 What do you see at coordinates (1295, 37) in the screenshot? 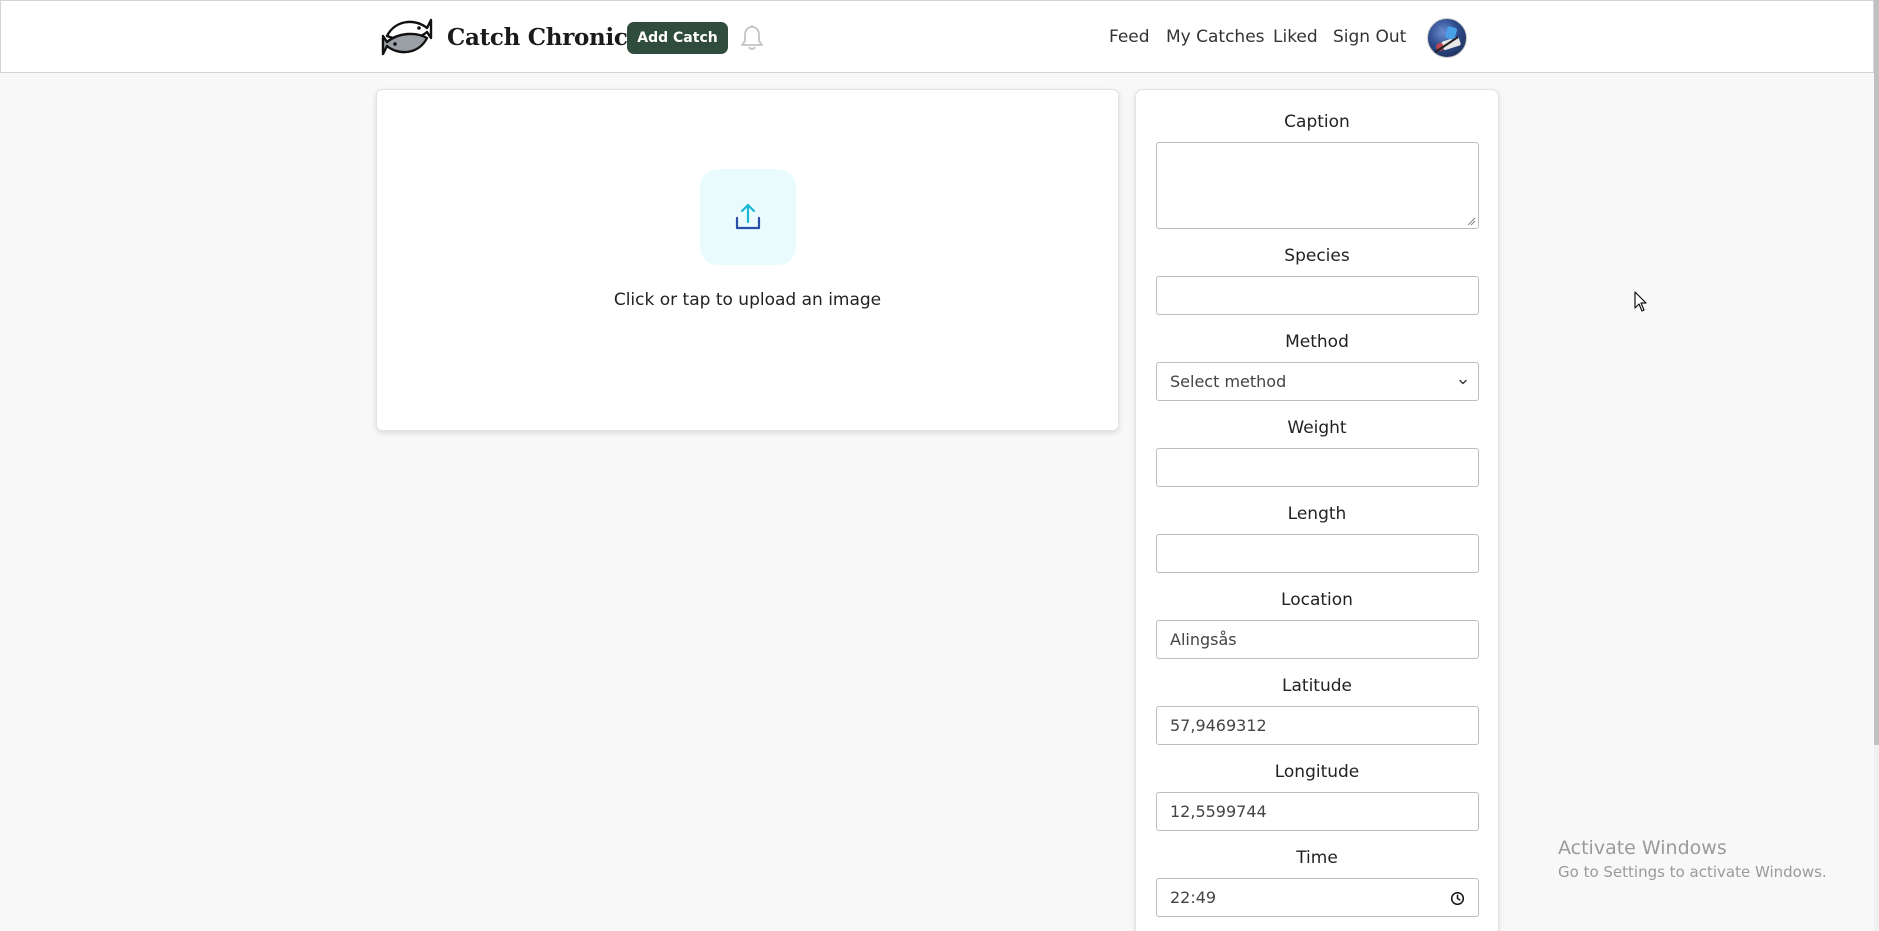
I see `nav-liked-link: Liked` at bounding box center [1295, 37].